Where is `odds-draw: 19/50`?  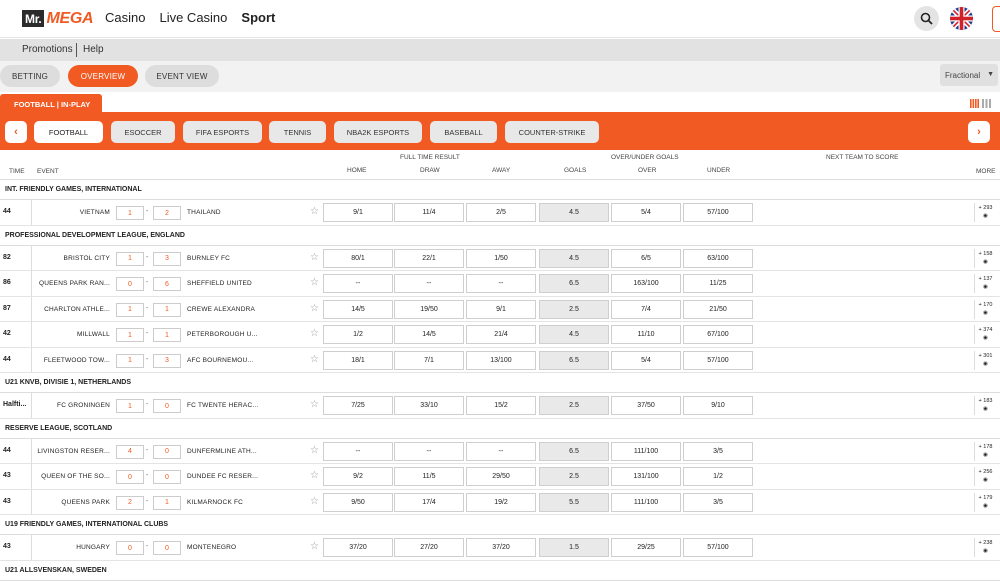
odds-draw: 19/50 is located at coordinates (429, 309).